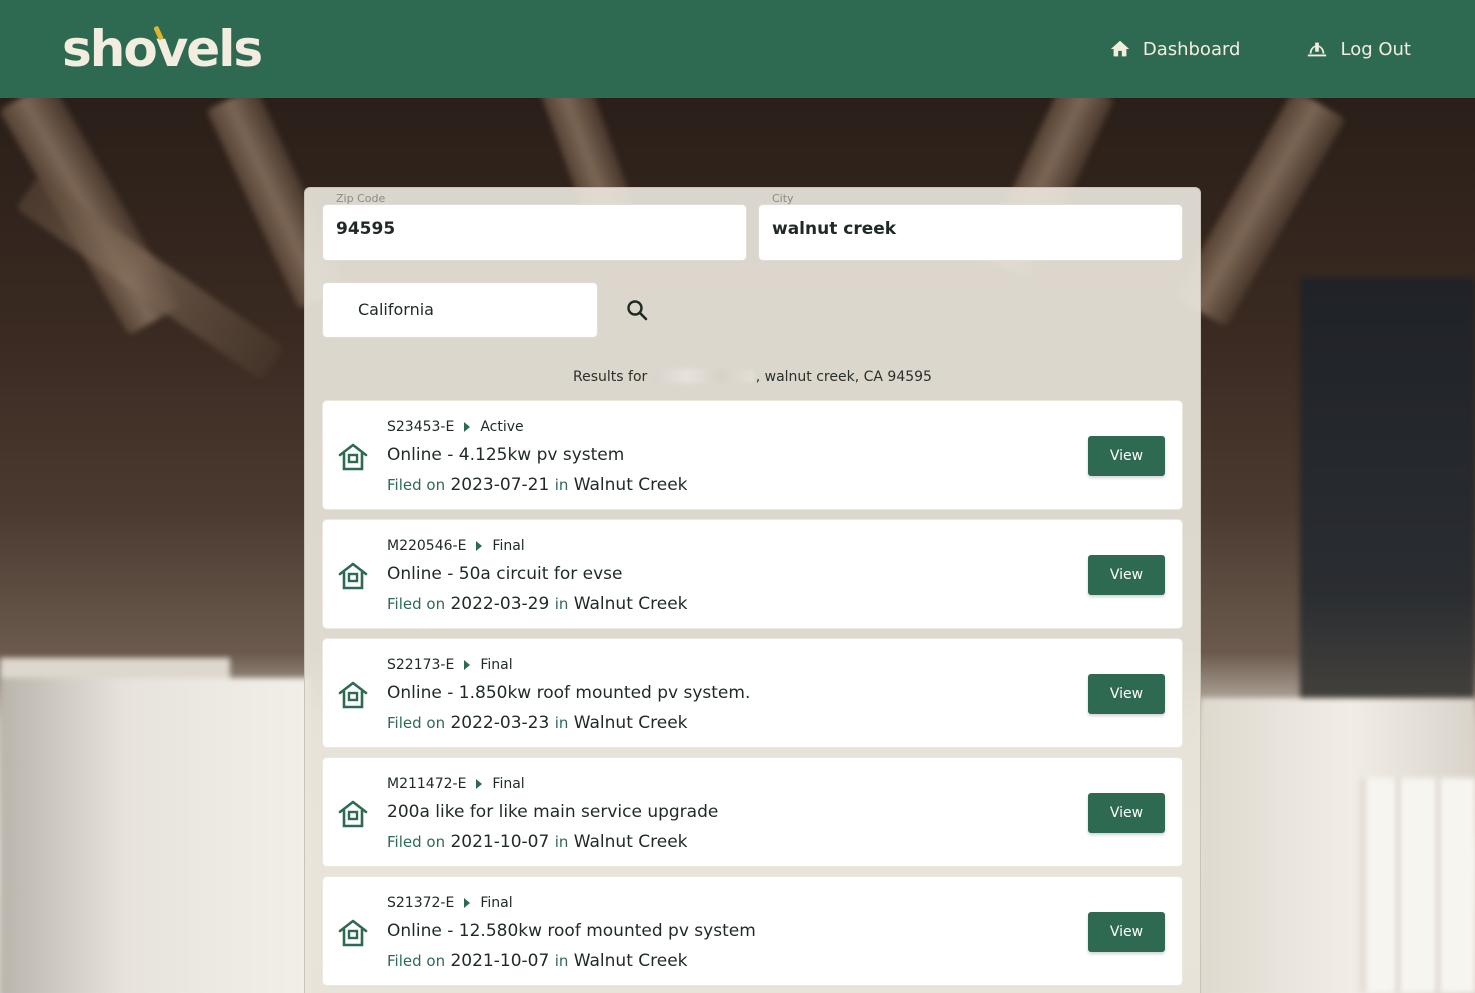 Image resolution: width=1475 pixels, height=993 pixels. I want to click on permit-header: M220546-E Final, so click(456, 546).